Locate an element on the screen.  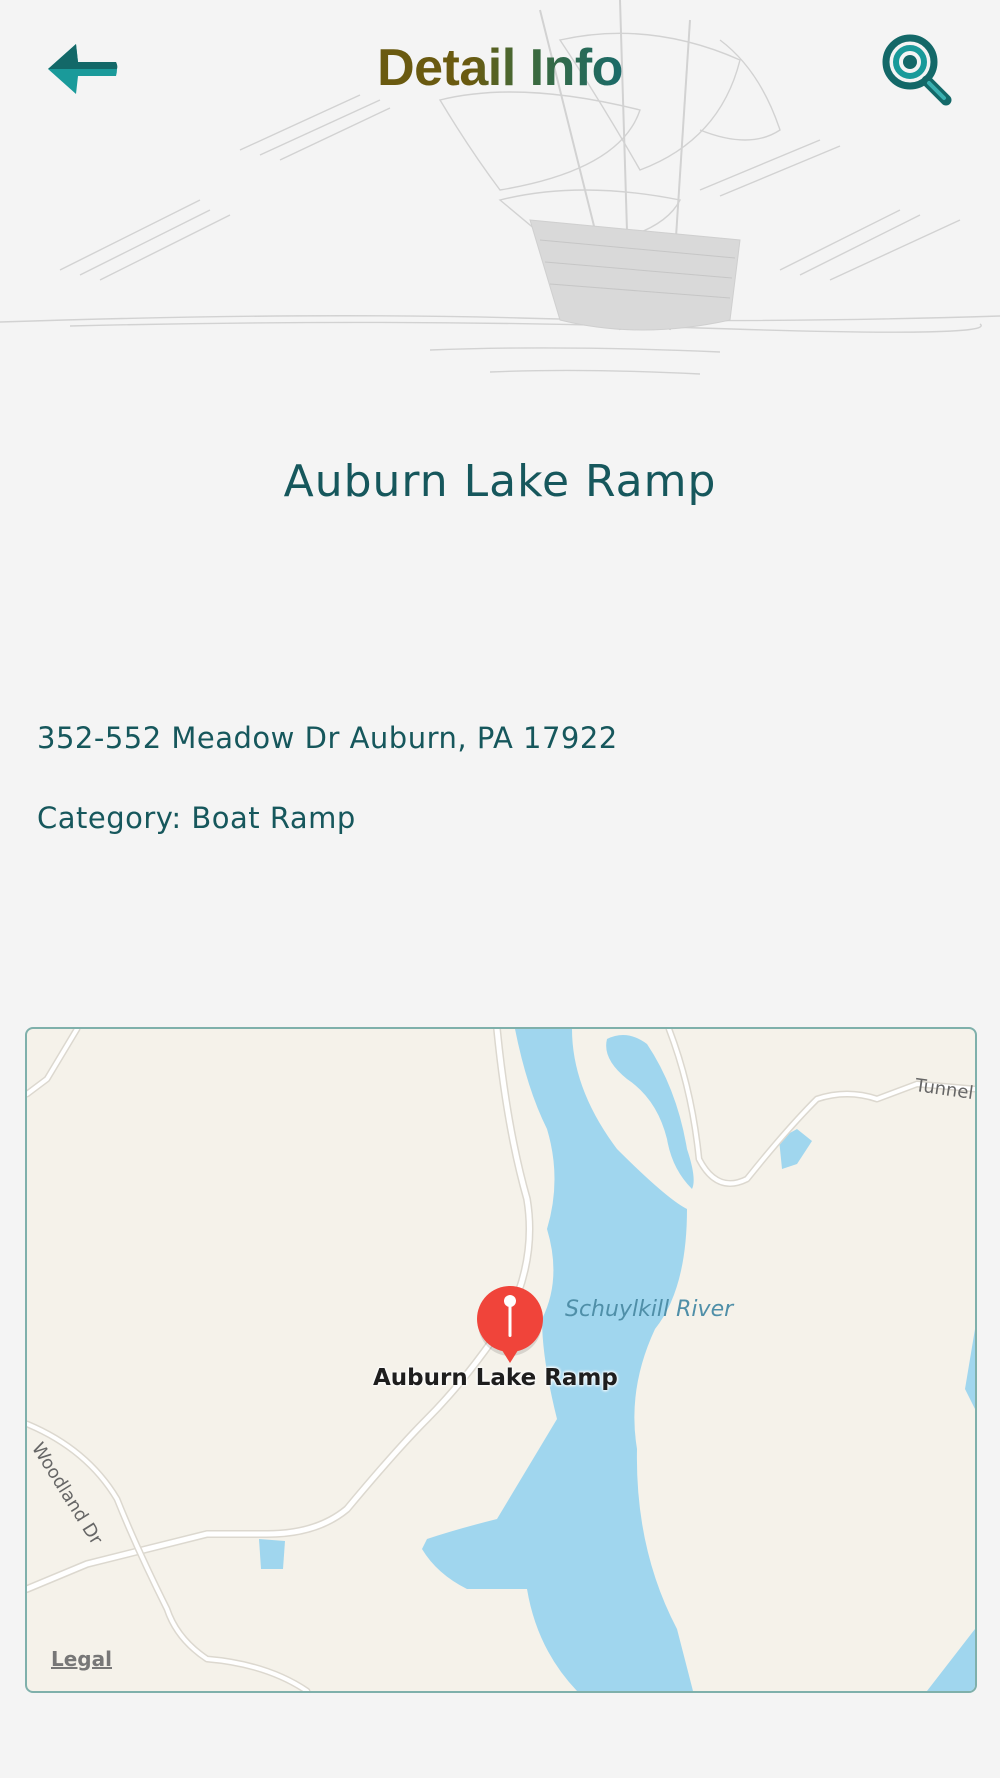
map-legal-link: Legal is located at coordinates (81, 1659).